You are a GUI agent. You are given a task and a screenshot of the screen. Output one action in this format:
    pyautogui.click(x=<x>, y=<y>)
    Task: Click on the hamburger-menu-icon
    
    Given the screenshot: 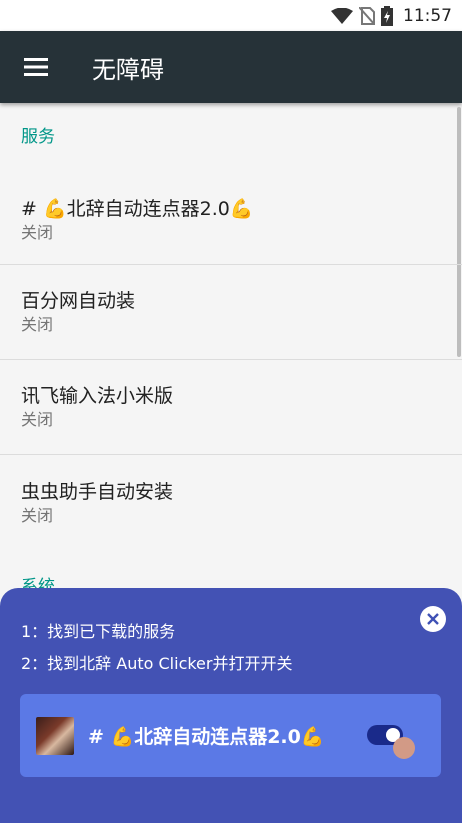 What is the action you would take?
    pyautogui.click(x=36, y=67)
    